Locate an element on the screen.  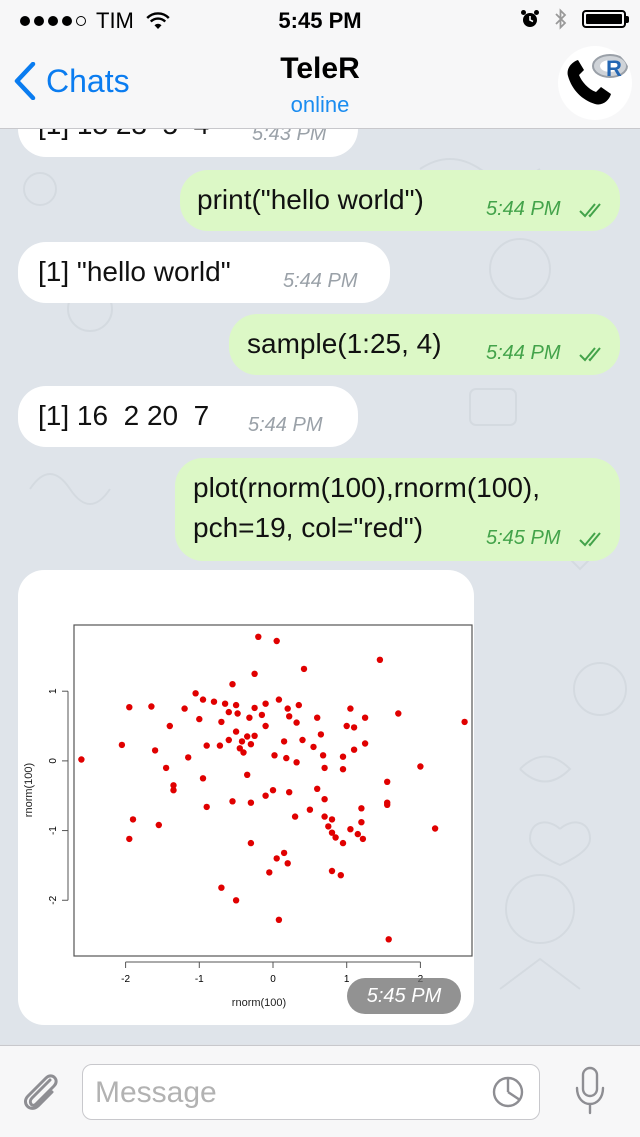
x-axis-label: rnorm(100) is located at coordinates (259, 1003).